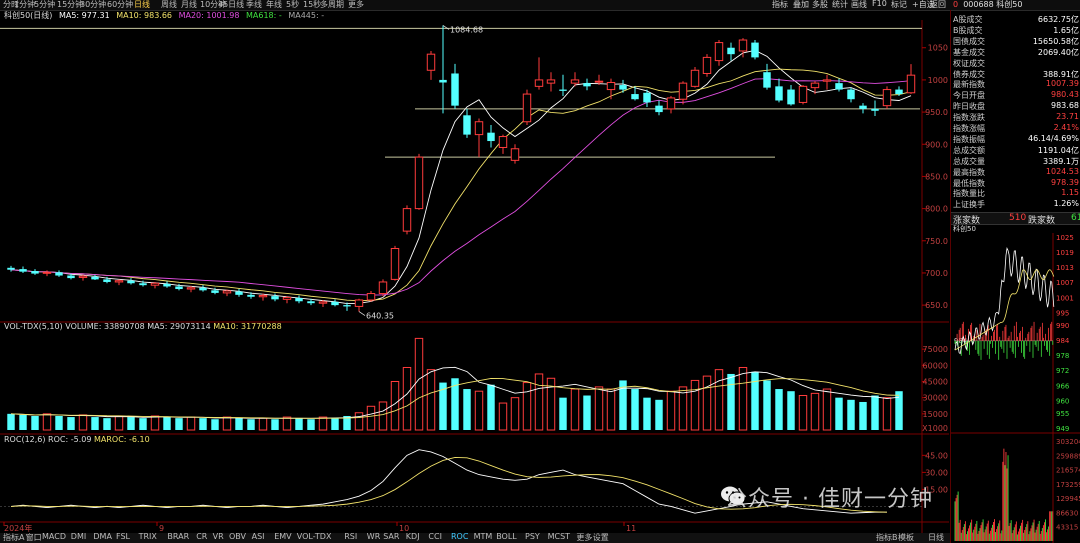 This screenshot has height=543, width=1080. I want to click on price-axis-label: 1000, so click(938, 80).